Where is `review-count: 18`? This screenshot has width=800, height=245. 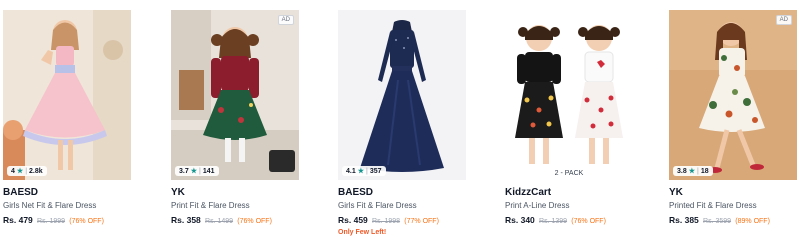 review-count: 18 is located at coordinates (704, 171).